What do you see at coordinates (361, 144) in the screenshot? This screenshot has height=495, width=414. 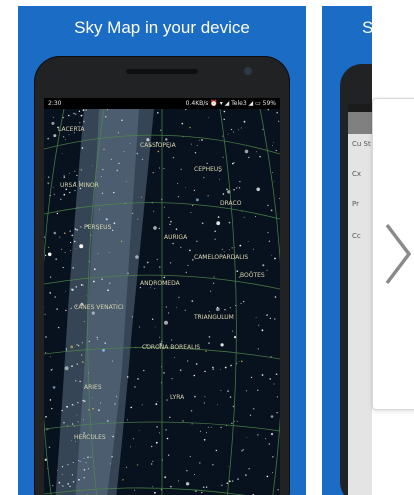 I see `settings-row: Cu St` at bounding box center [361, 144].